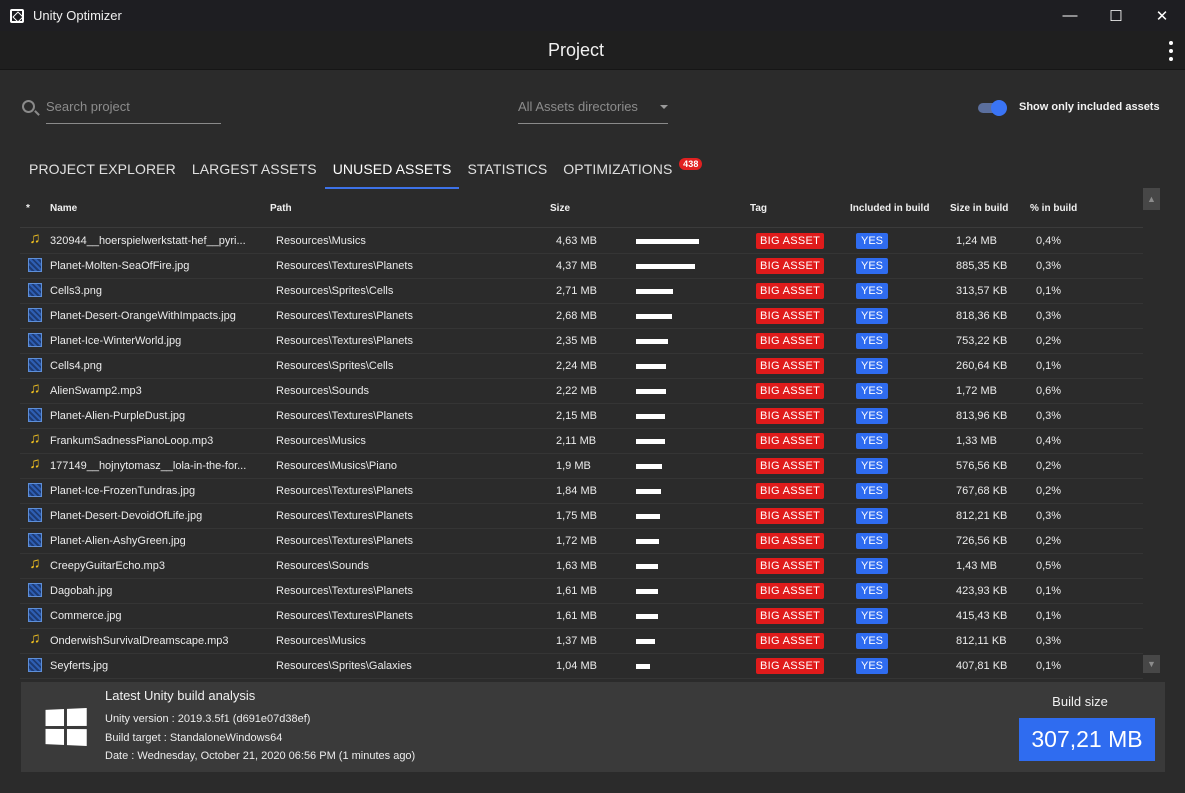 This screenshot has height=793, width=1185. I want to click on tab-unused-assets: UNUSED ASSETS, so click(392, 169).